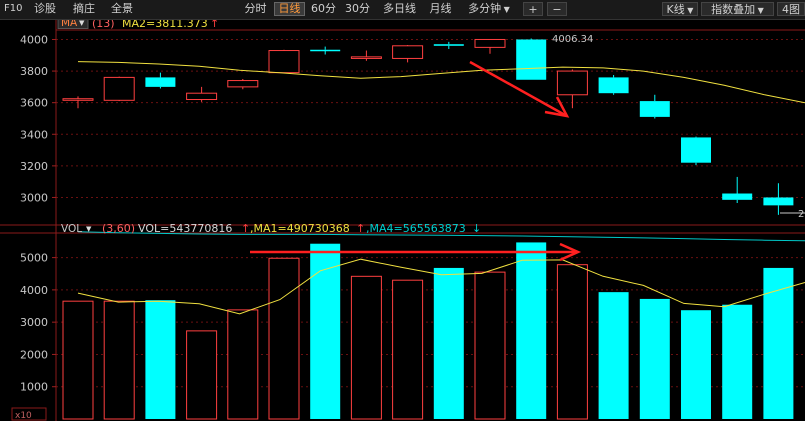 The height and width of the screenshot is (421, 805). I want to click on price-tick-label: 3800, so click(34, 71).